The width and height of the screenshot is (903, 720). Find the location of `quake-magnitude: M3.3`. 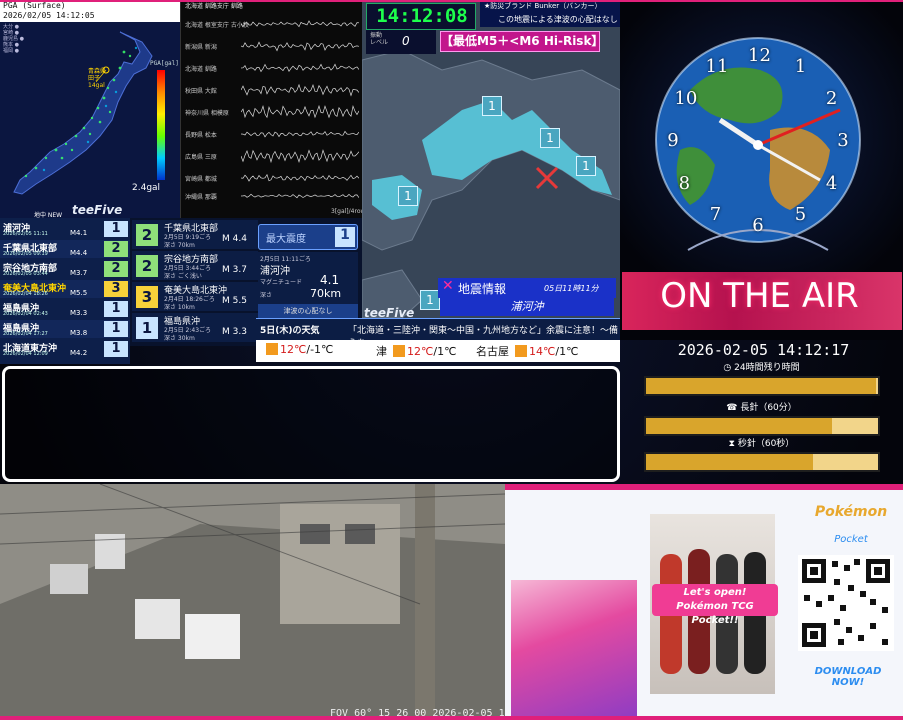

quake-magnitude: M3.3 is located at coordinates (78, 313).